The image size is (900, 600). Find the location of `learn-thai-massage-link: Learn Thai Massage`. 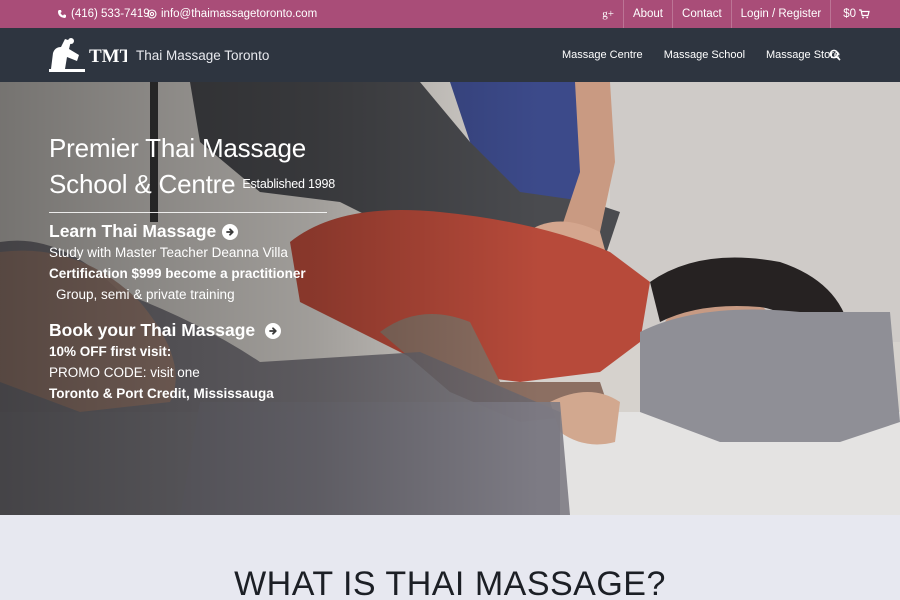

learn-thai-massage-link: Learn Thai Massage is located at coordinates (192, 231).